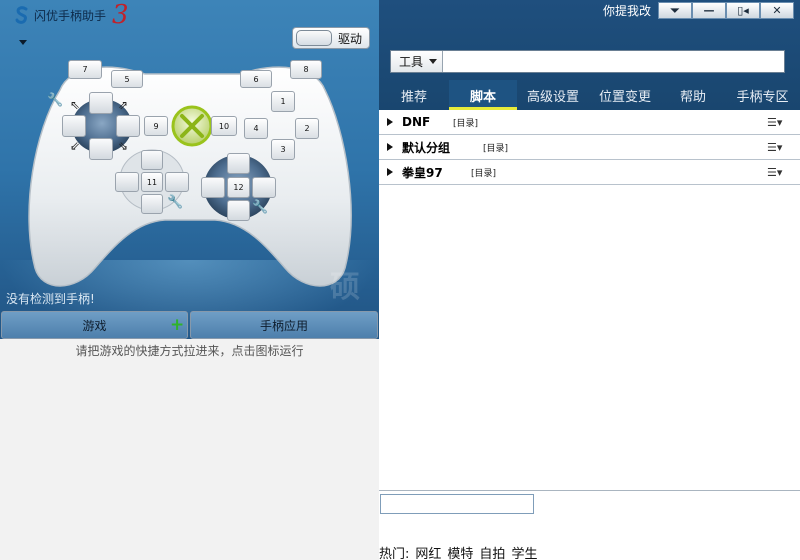 This screenshot has width=800, height=560. I want to click on arrow-down-right-icon: ⇘, so click(123, 146).